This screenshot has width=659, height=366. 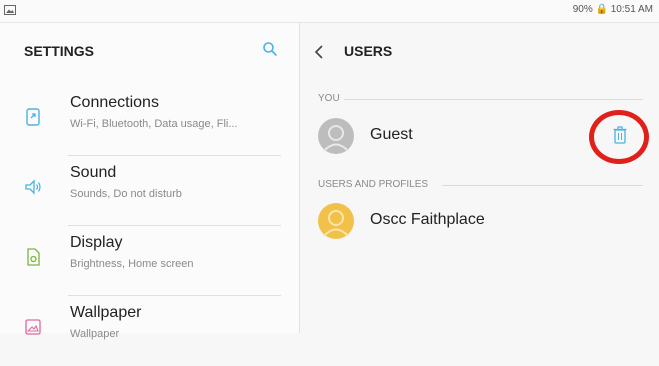 What do you see at coordinates (126, 194) in the screenshot?
I see `settings-item-subtitle: Sounds, Do not disturb` at bounding box center [126, 194].